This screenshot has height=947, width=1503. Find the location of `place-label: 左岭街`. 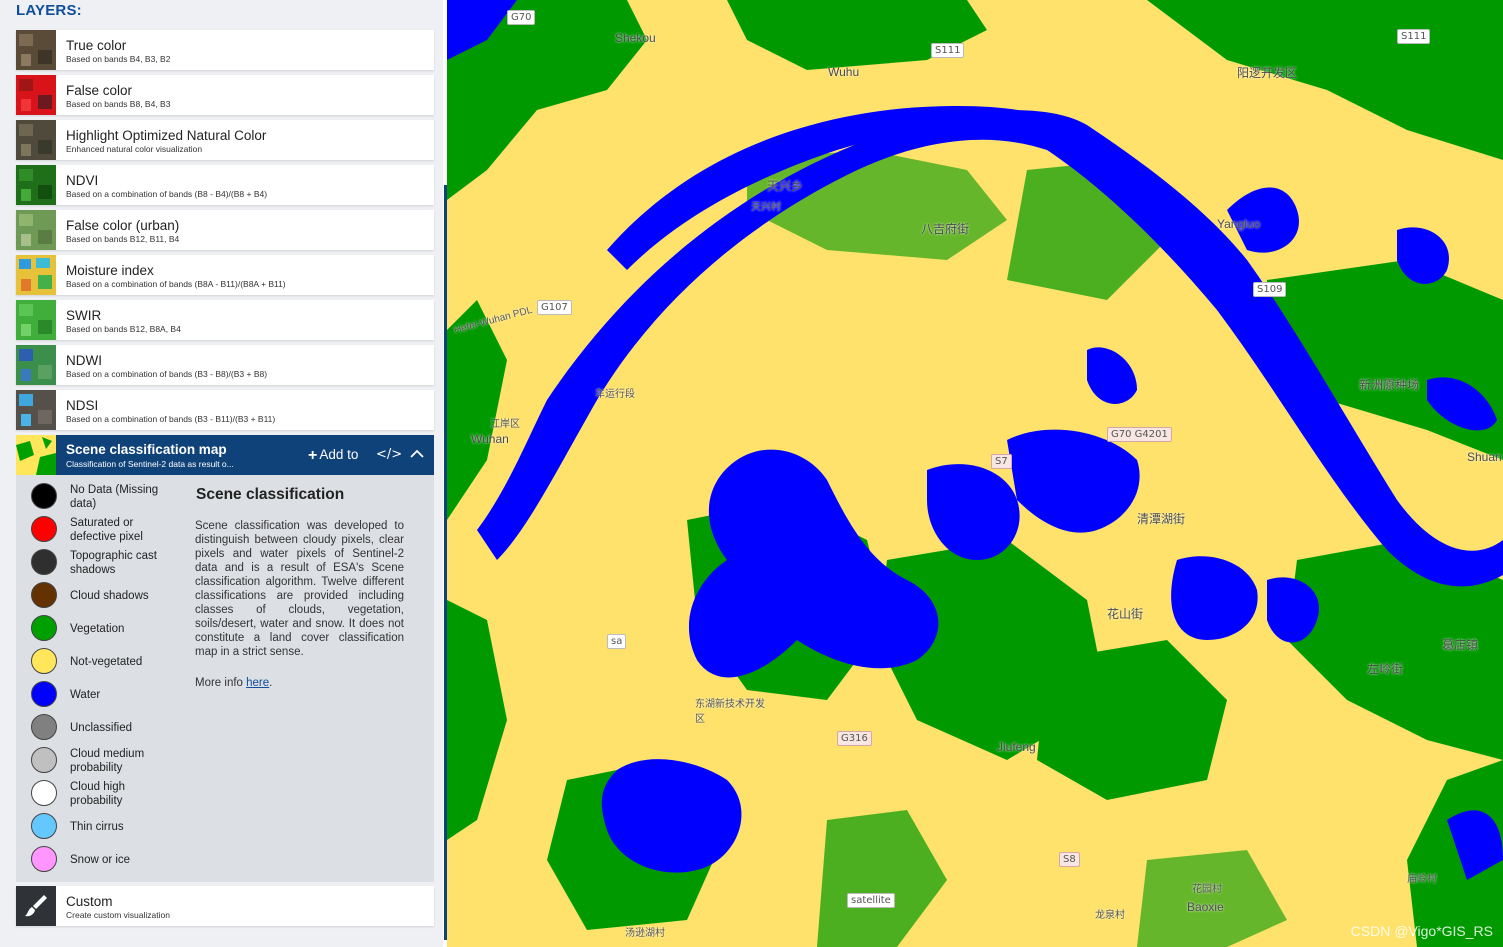

place-label: 左岭街 is located at coordinates (1385, 669).